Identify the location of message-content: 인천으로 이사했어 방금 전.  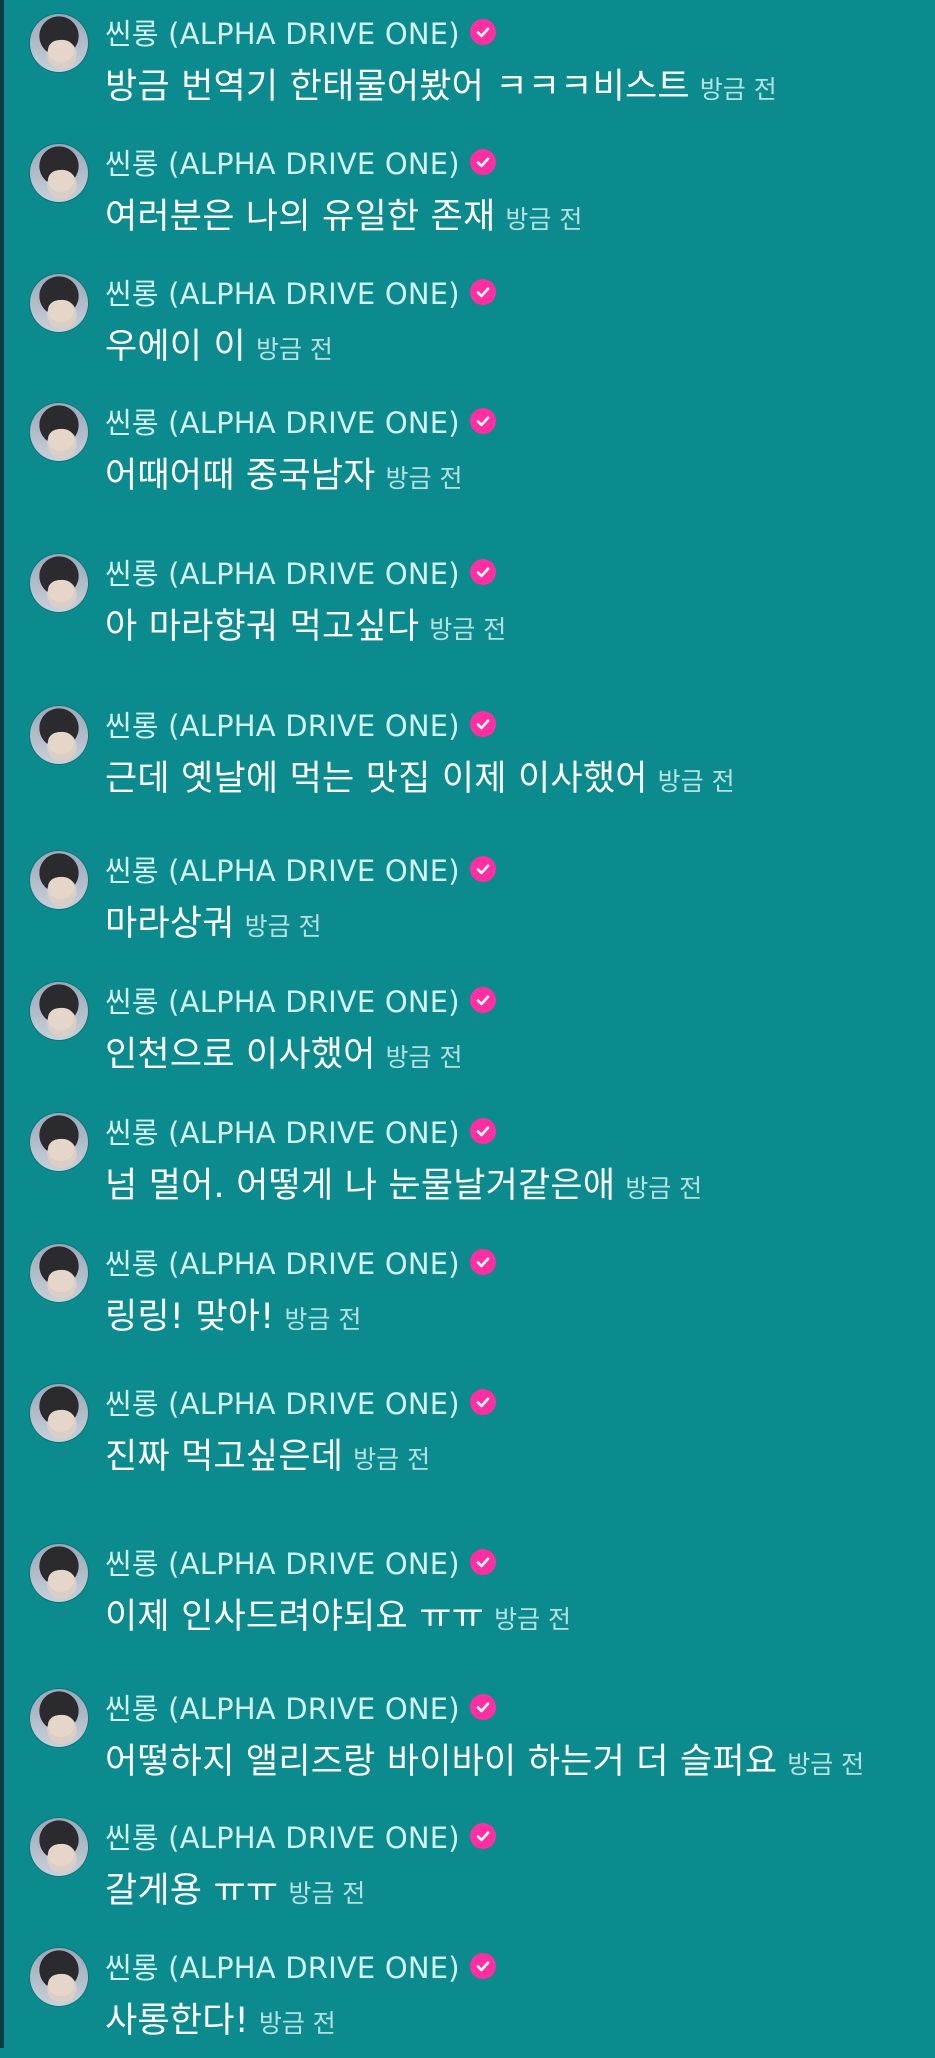
(283, 1050).